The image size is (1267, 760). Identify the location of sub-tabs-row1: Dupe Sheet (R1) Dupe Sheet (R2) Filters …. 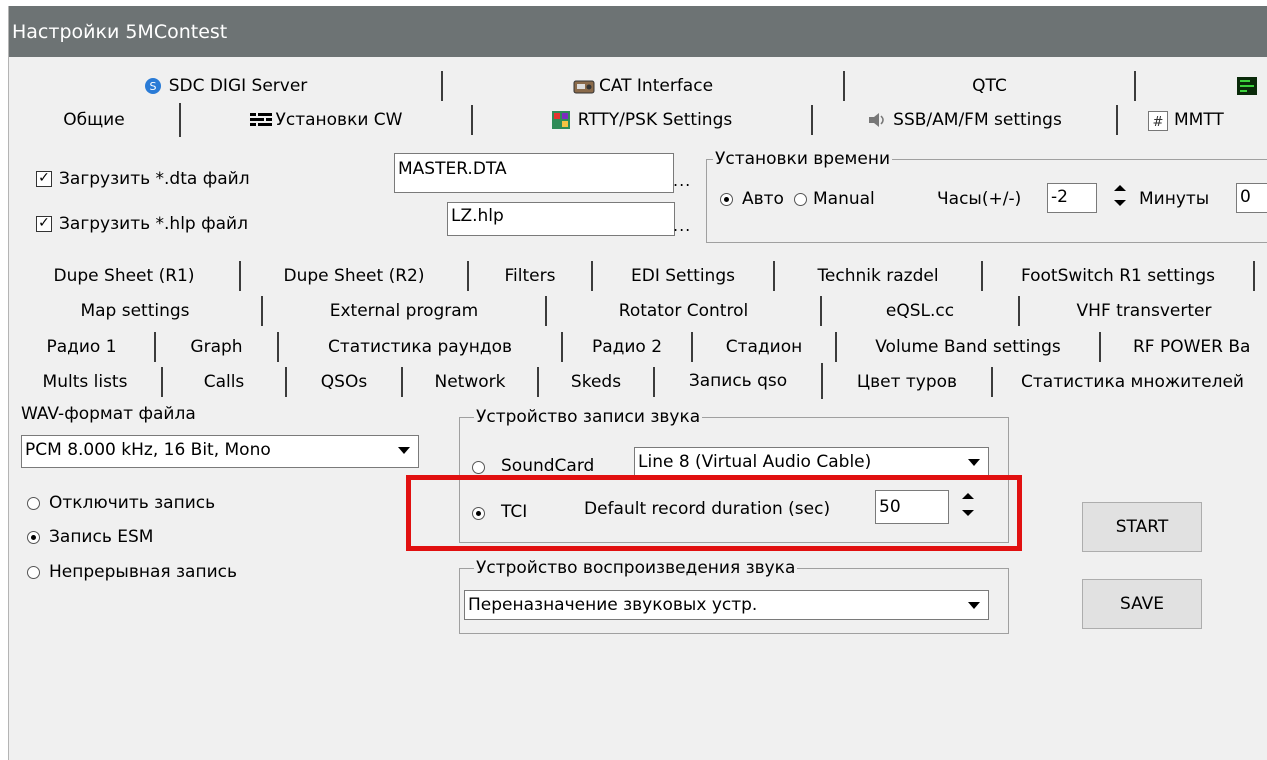
(638, 276).